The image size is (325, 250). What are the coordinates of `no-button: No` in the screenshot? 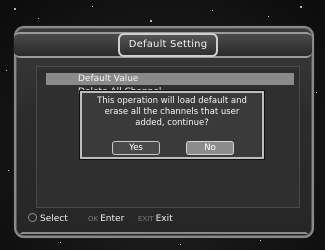 It's located at (210, 148).